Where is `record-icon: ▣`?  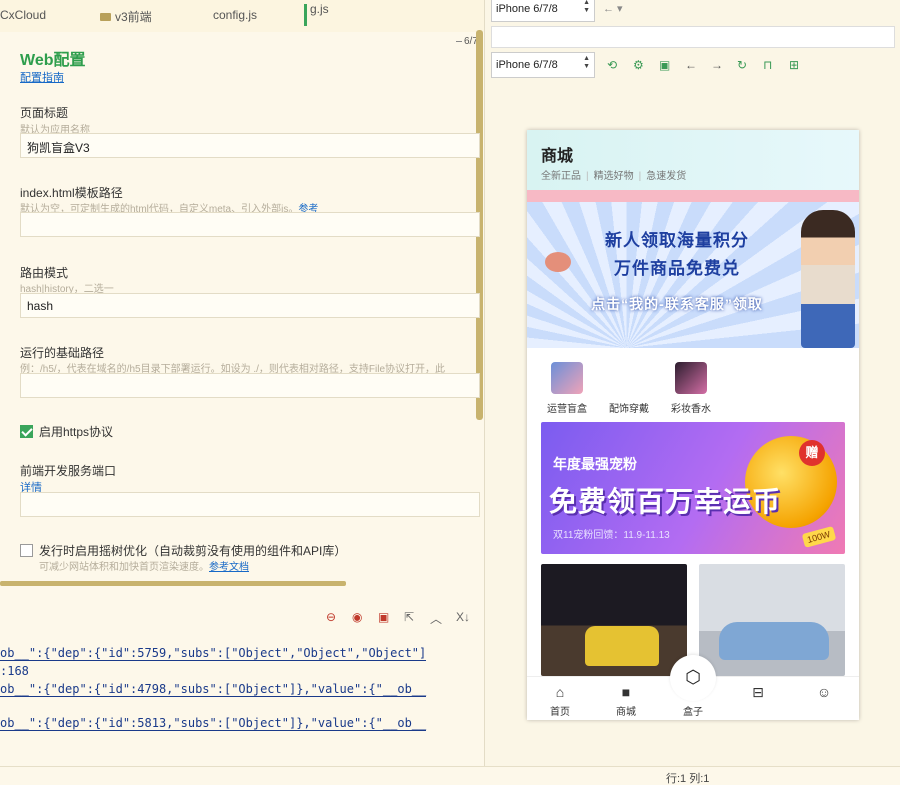
record-icon: ▣ is located at coordinates (383, 617).